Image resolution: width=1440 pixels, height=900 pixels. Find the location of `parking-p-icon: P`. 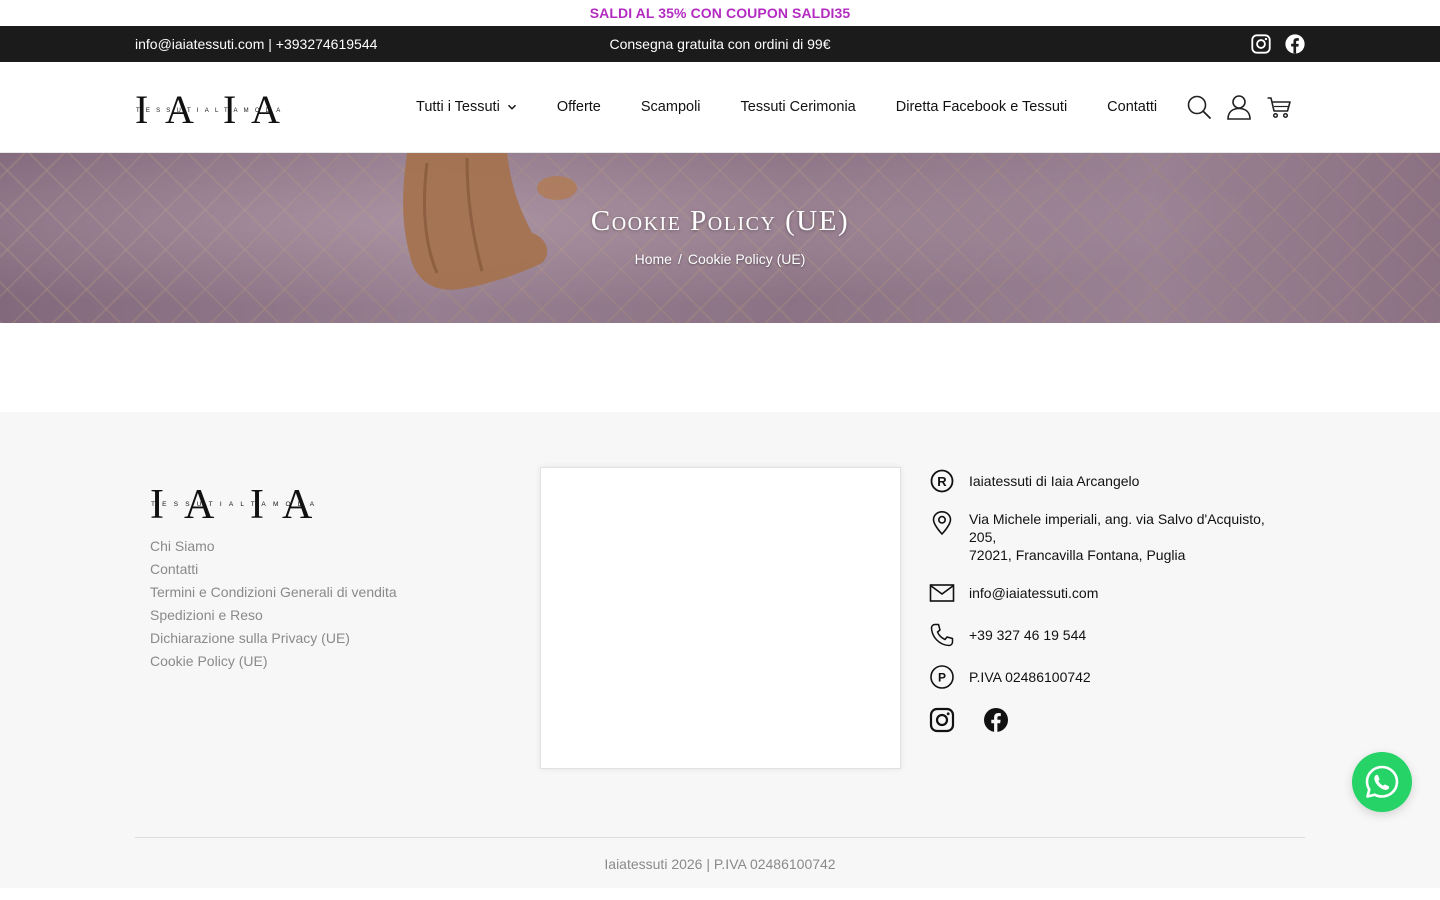

parking-p-icon: P is located at coordinates (942, 677).